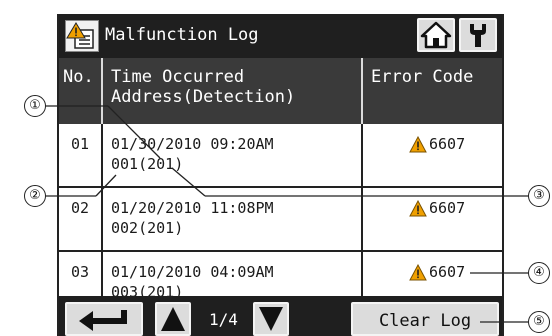 The height and width of the screenshot is (336, 552). I want to click on column-error-code: Error Code, so click(422, 77).